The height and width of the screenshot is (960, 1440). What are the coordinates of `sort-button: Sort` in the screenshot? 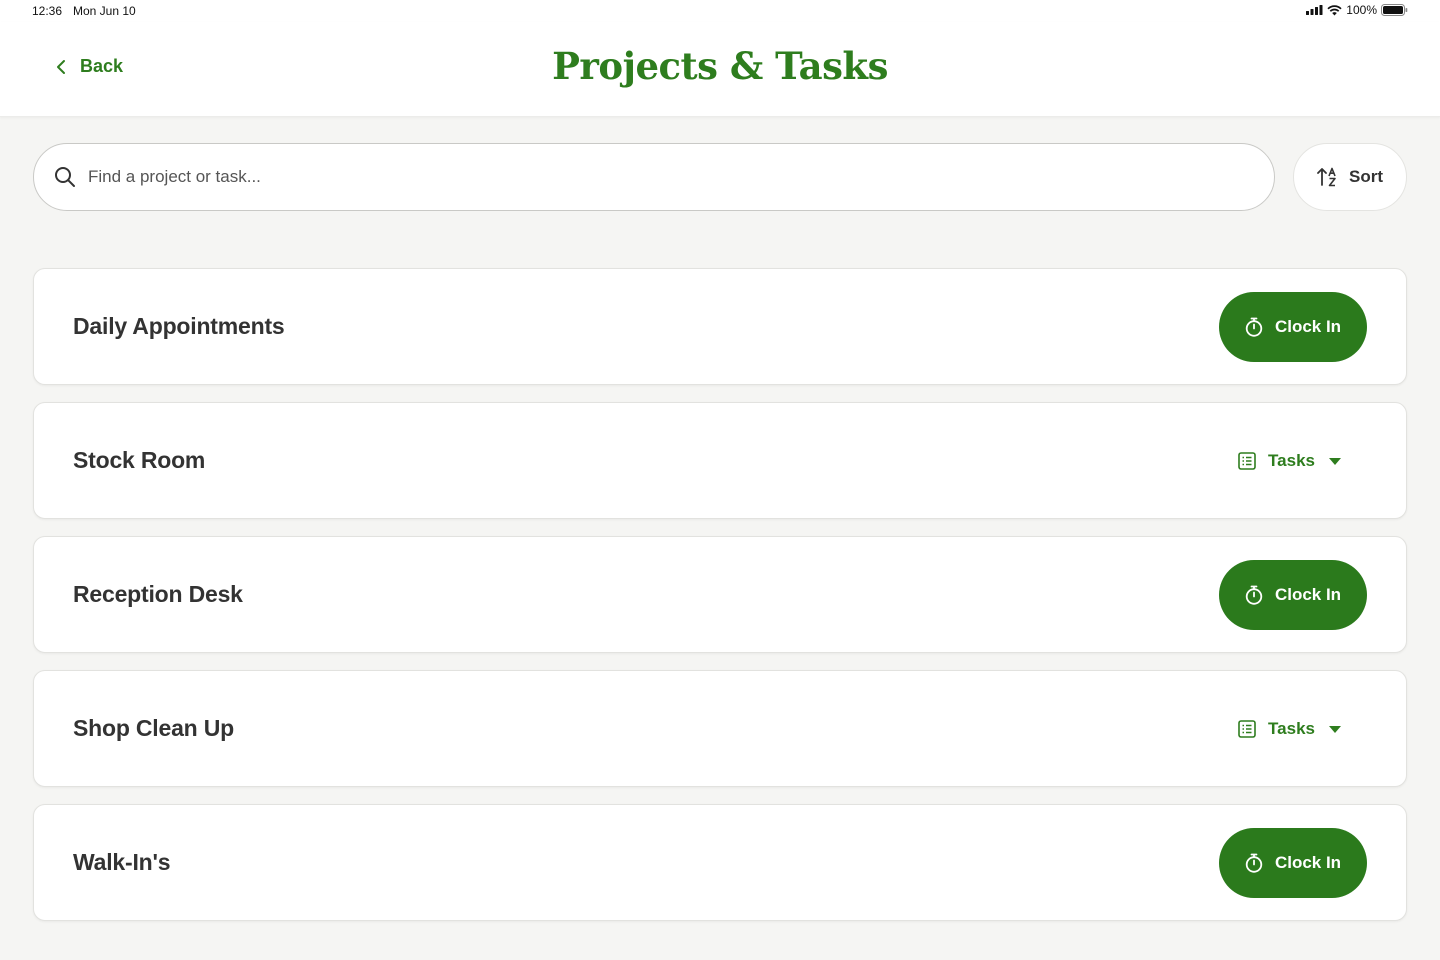 It's located at (1350, 177).